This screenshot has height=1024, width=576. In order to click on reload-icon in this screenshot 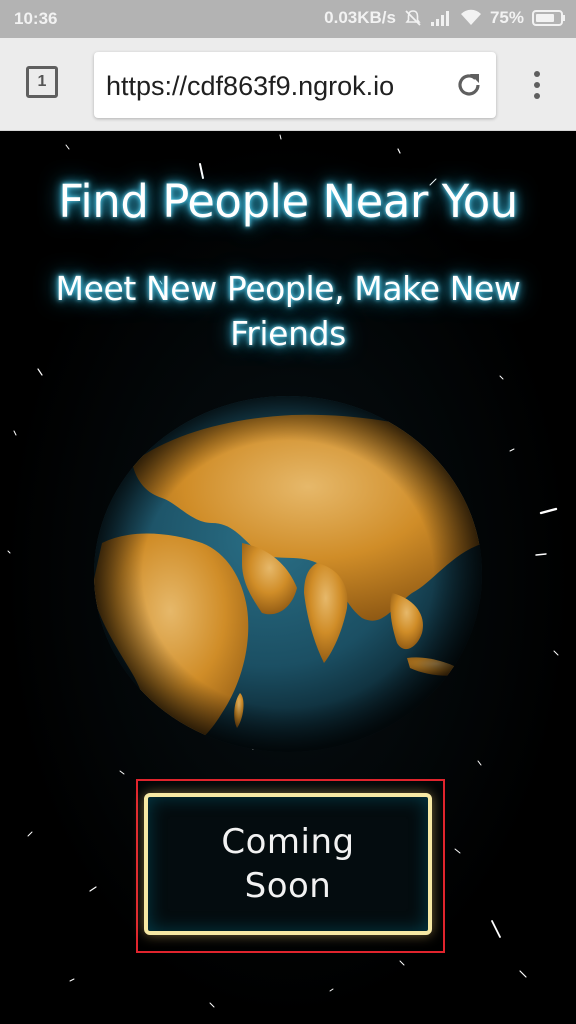, I will do `click(469, 85)`.